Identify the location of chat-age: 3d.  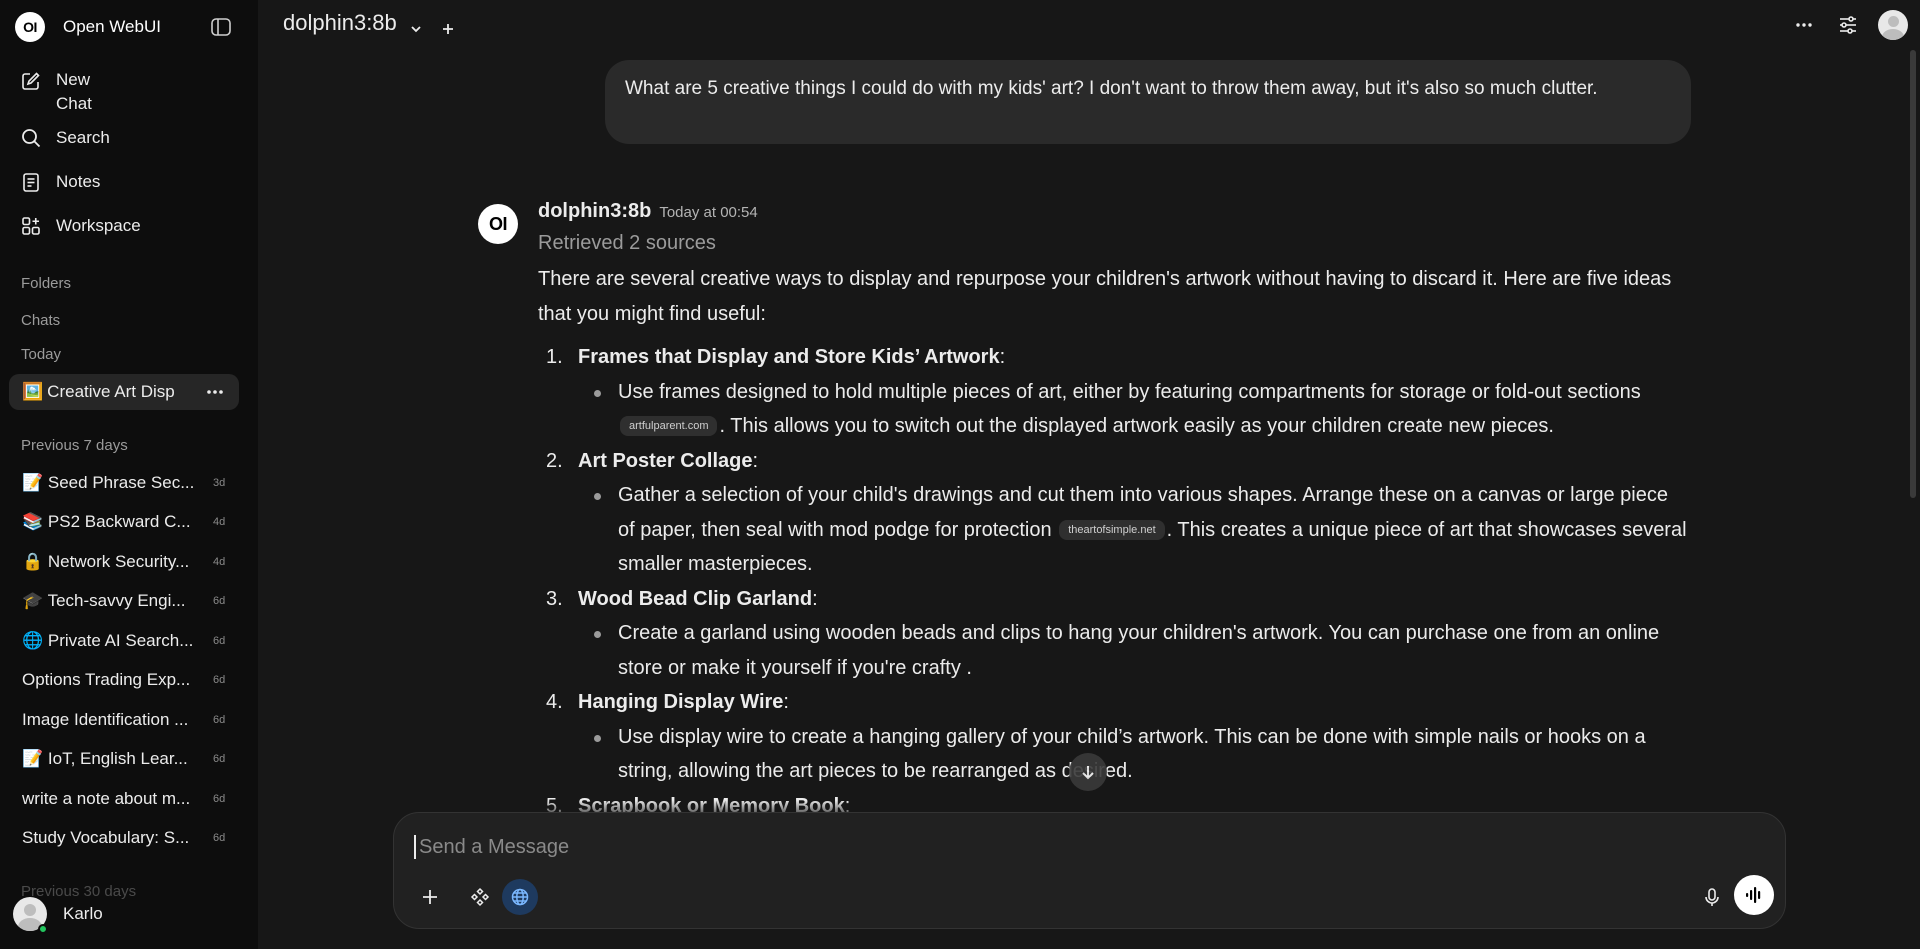
(219, 482).